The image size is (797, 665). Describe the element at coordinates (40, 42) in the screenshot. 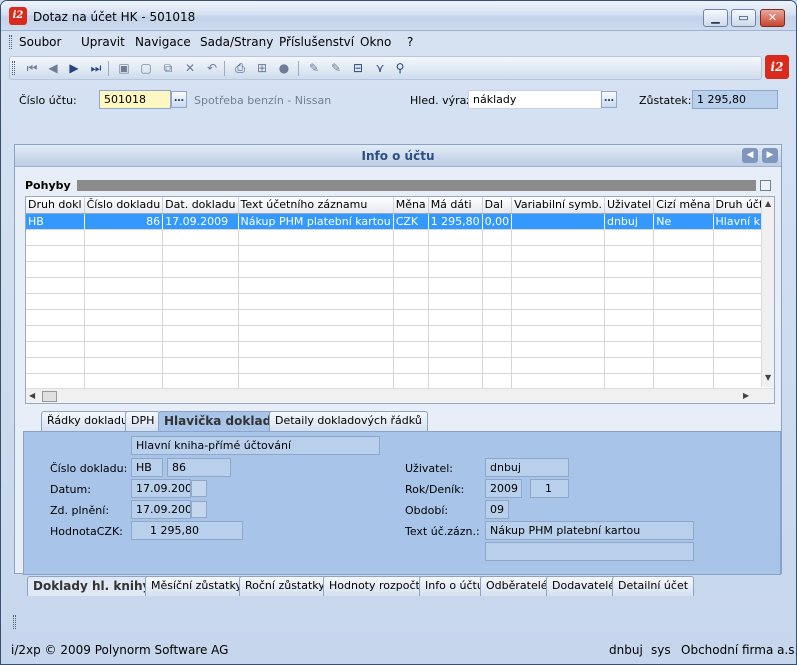

I see `menu-soubor: Soubor` at that location.